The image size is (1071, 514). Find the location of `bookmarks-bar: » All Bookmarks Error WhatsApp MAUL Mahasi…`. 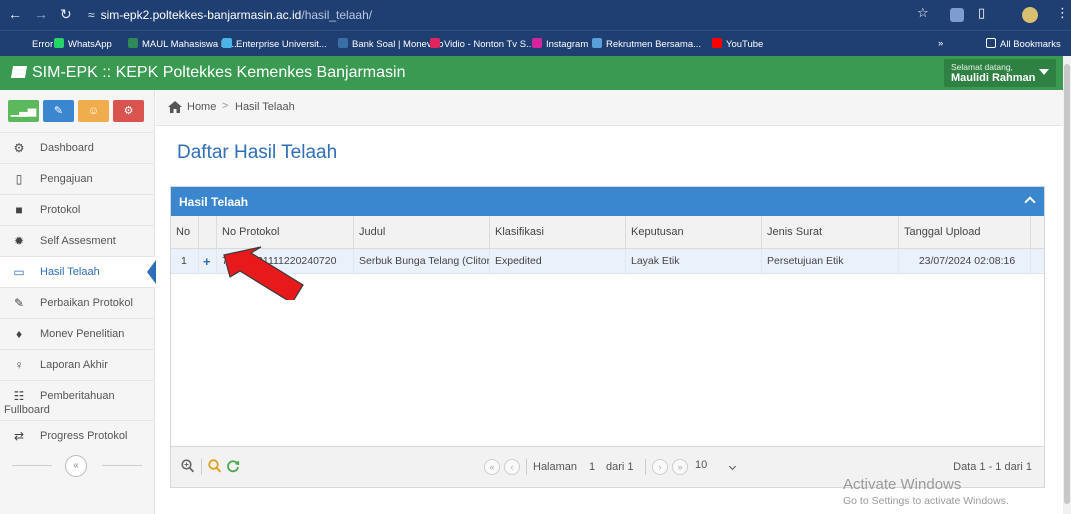

bookmarks-bar: » All Bookmarks Error WhatsApp MAUL Mahasi… is located at coordinates (535, 43).